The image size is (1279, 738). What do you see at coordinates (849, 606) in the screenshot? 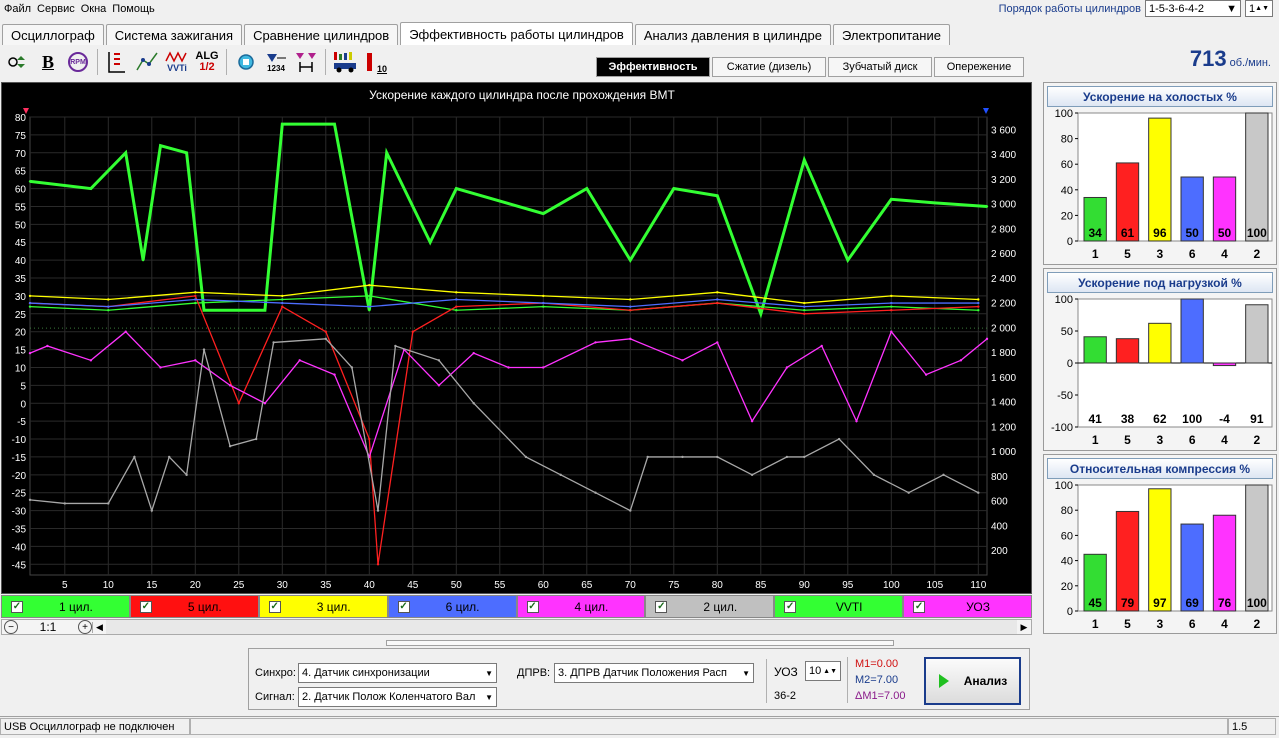
I see `legend-label: VVTI` at bounding box center [849, 606].